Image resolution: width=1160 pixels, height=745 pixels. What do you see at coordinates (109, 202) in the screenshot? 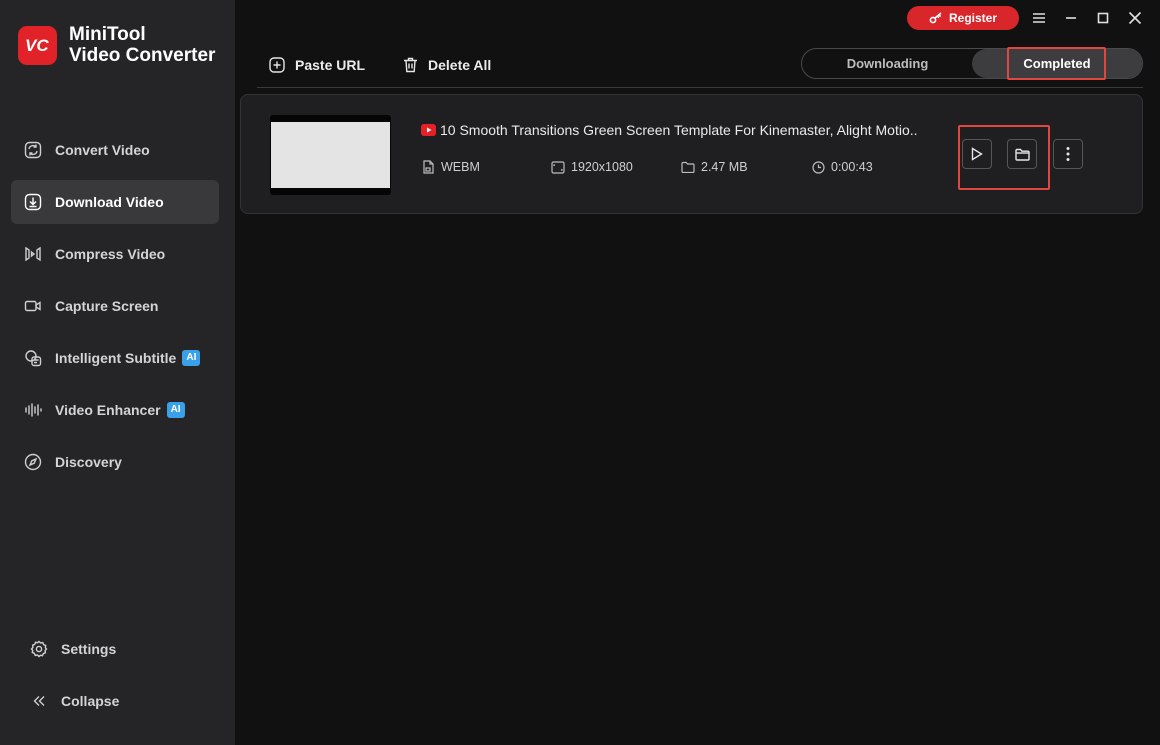
I see `sidebar-item-label: Download Video` at bounding box center [109, 202].